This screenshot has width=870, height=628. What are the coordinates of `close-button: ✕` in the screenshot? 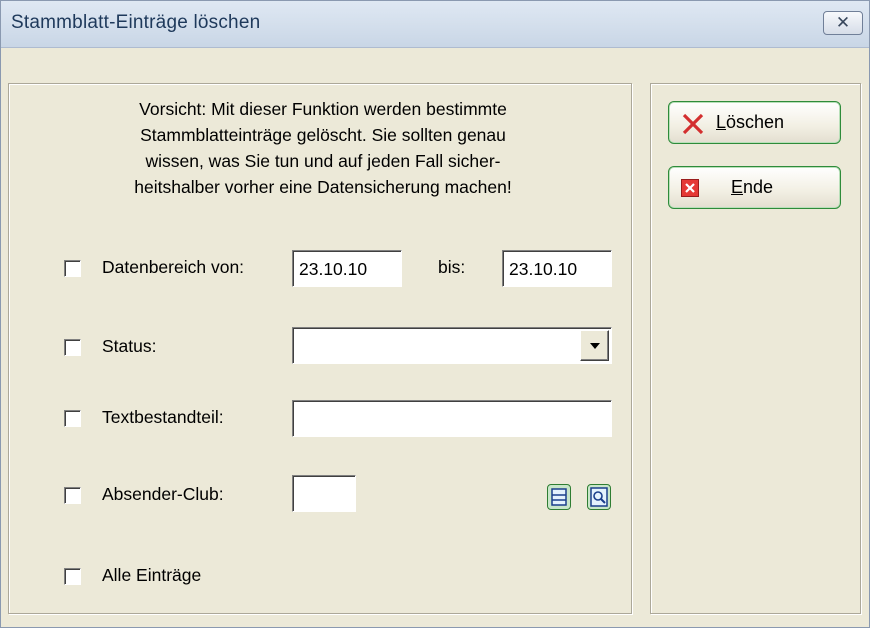 It's located at (843, 23).